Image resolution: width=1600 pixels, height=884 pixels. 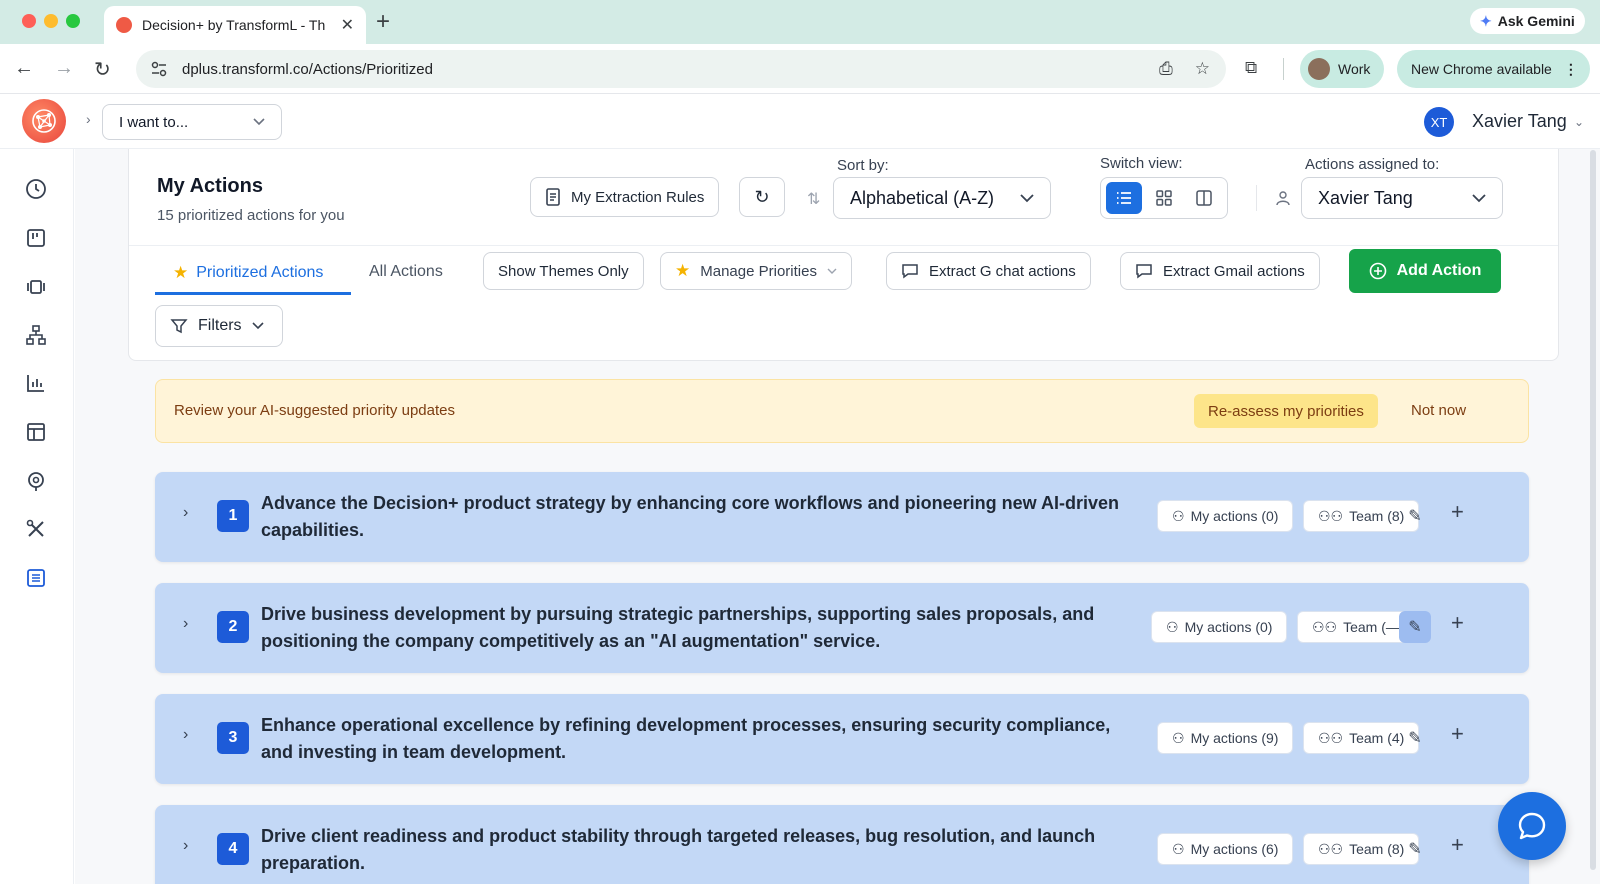 I want to click on tab-all-label: All Actions, so click(x=406, y=271).